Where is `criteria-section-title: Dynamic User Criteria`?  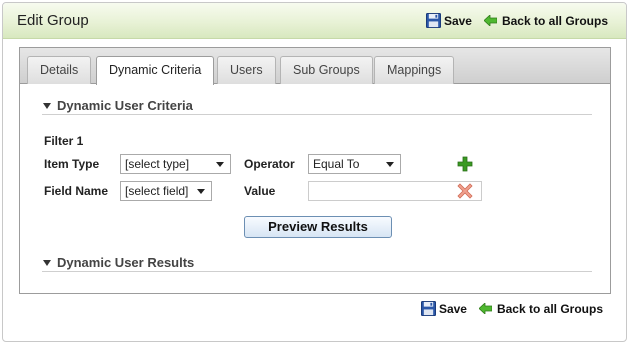
criteria-section-title: Dynamic User Criteria is located at coordinates (125, 105).